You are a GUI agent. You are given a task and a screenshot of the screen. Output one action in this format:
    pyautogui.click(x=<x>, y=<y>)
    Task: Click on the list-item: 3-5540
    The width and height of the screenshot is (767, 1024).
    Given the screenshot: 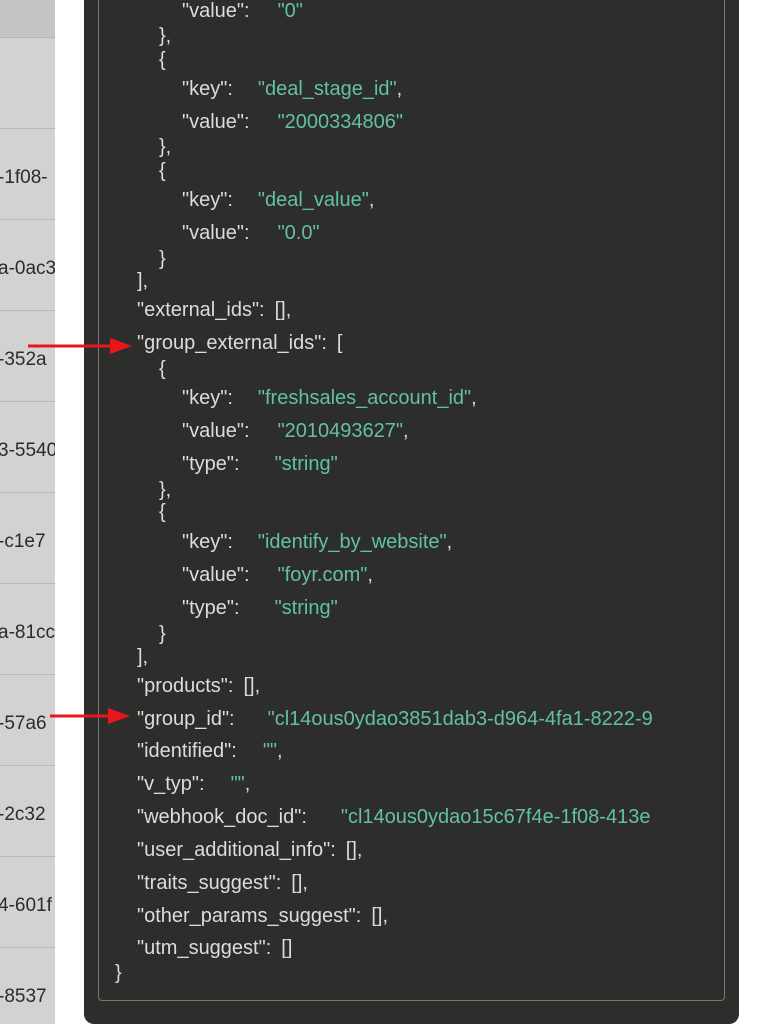 What is the action you would take?
    pyautogui.click(x=27, y=447)
    